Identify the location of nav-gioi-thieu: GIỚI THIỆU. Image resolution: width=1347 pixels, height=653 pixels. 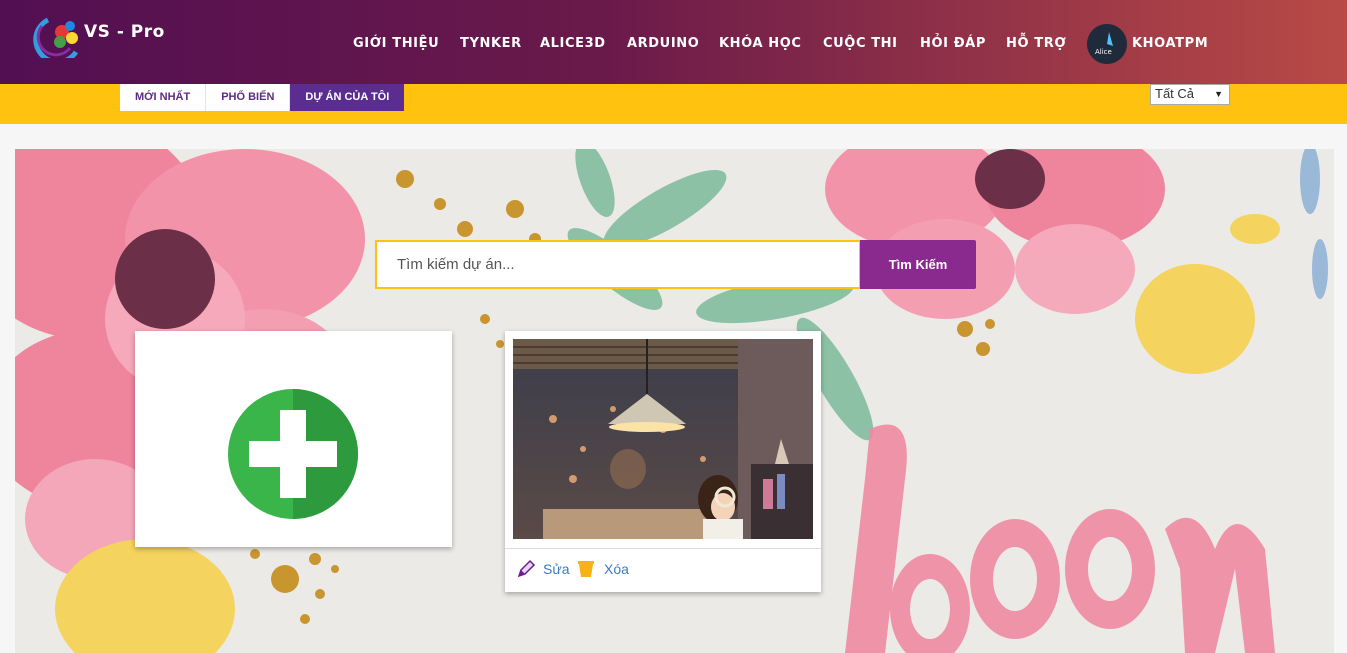
(396, 43).